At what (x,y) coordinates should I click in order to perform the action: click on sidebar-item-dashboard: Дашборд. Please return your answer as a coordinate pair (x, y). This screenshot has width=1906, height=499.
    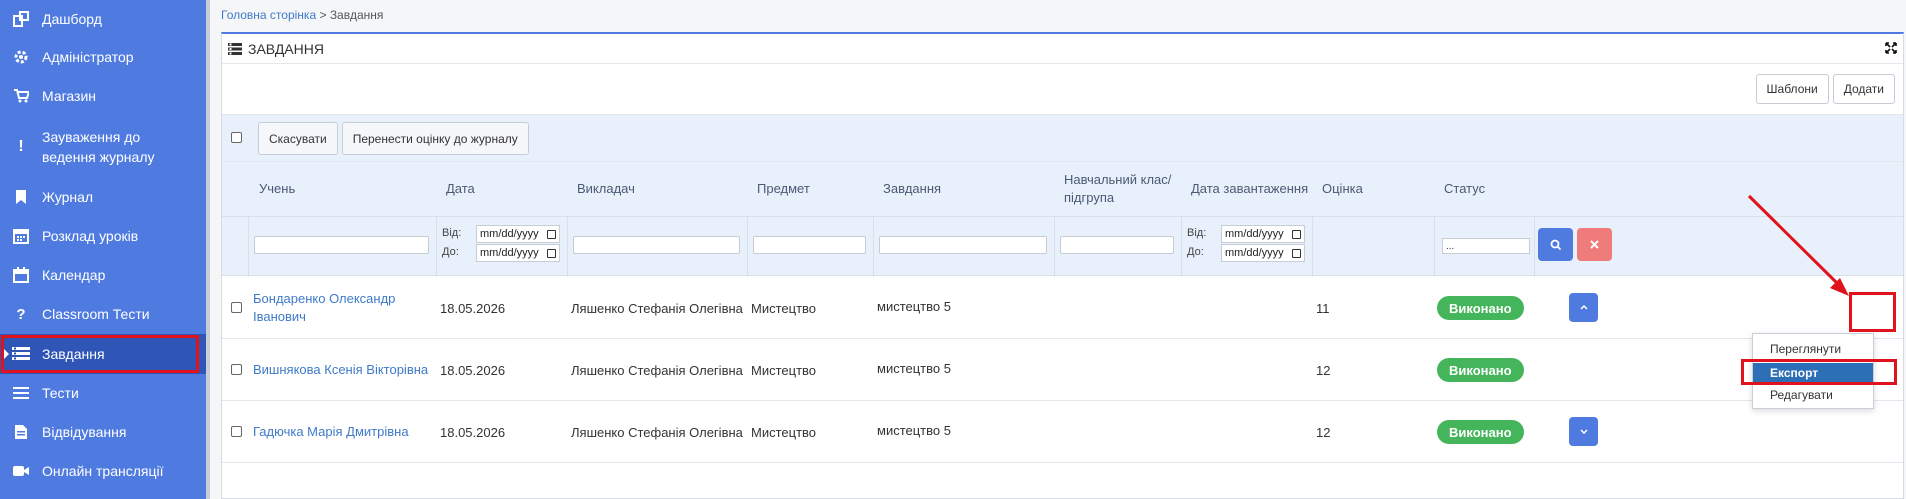
    Looking at the image, I should click on (103, 19).